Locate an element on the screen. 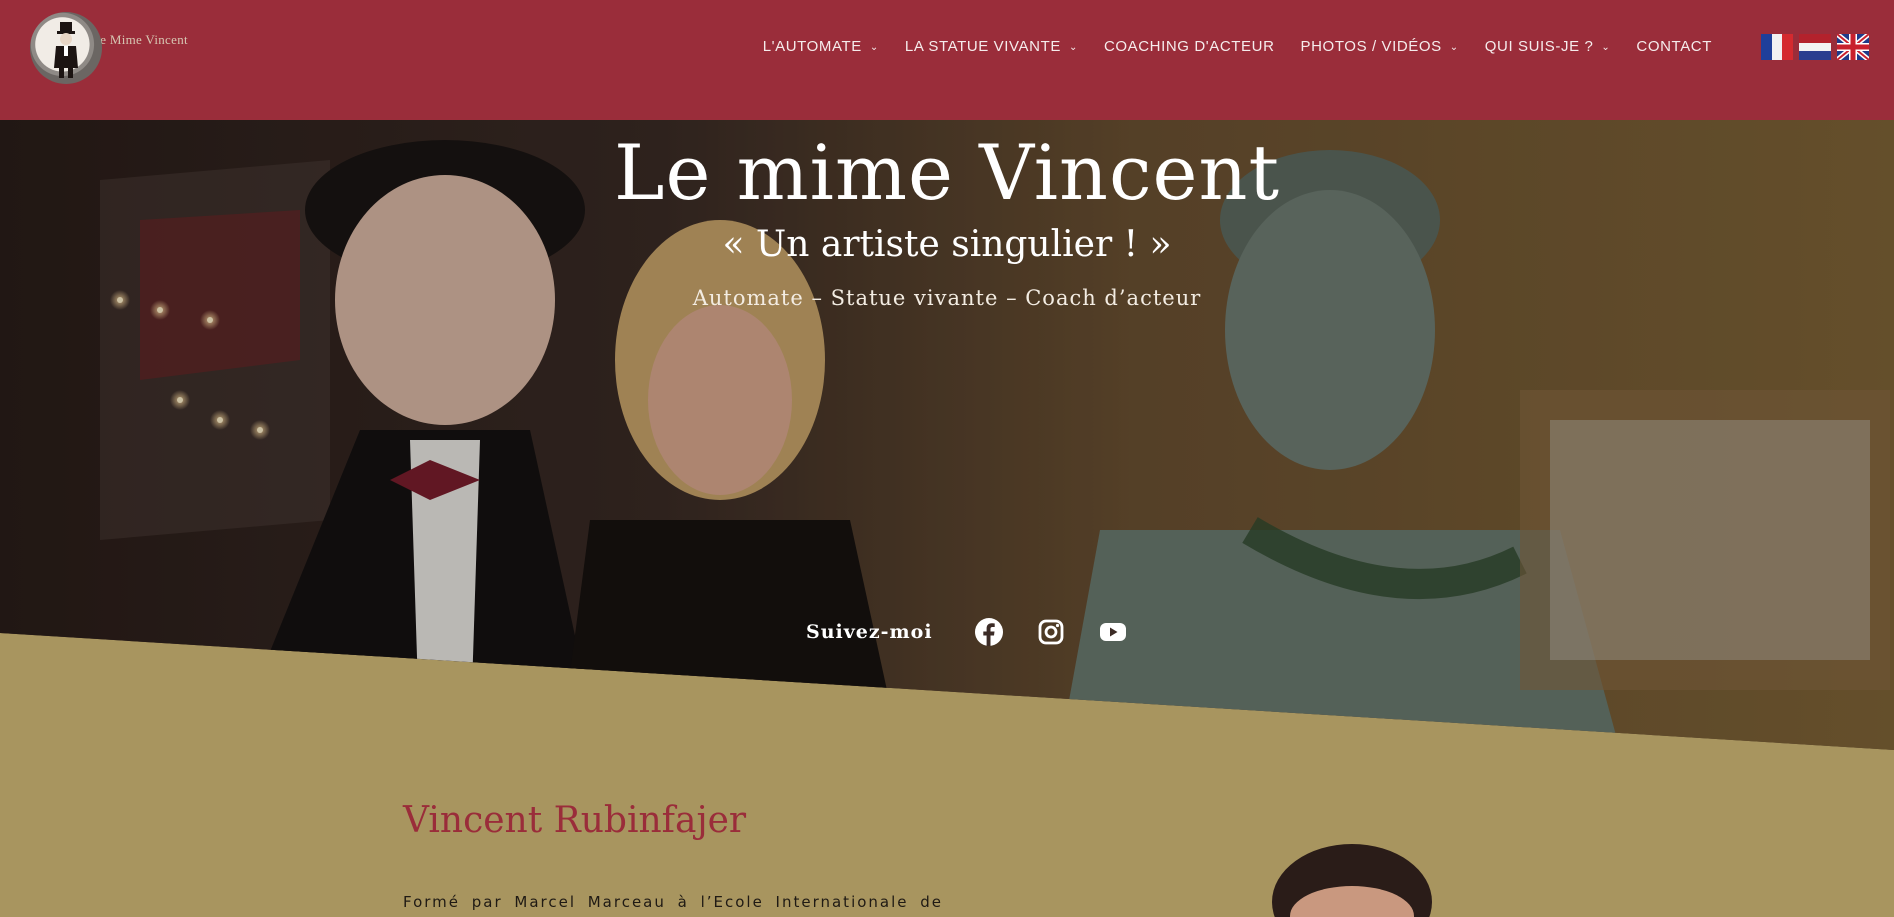 The image size is (1894, 917). youtube-icon is located at coordinates (1113, 632).